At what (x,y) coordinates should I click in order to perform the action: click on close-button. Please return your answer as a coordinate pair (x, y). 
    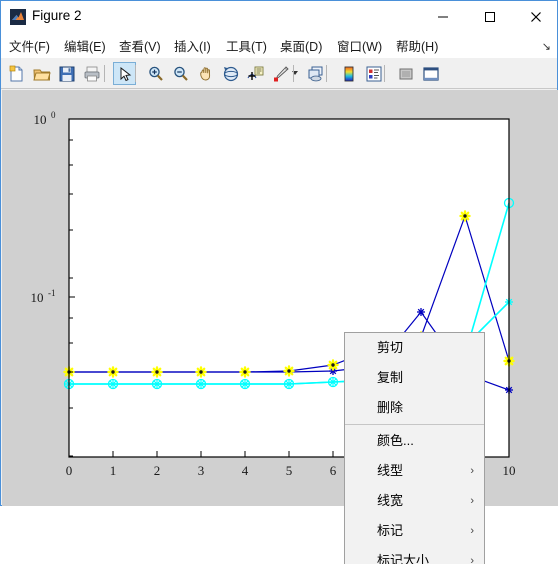
    Looking at the image, I should click on (535, 16).